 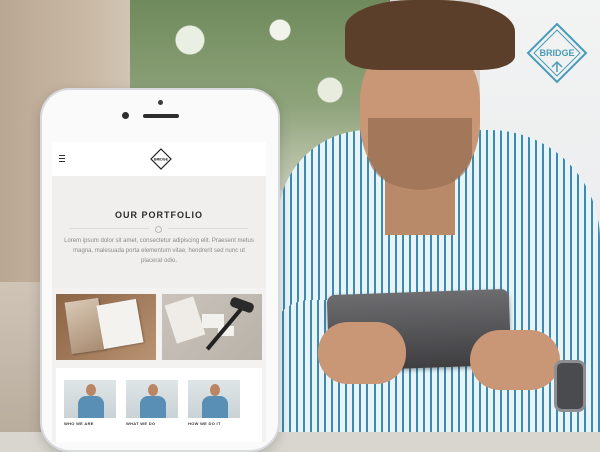 I want to click on team-section: WHO WE ARE WHAT WE DO HOW WE DO IT, so click(x=159, y=405).